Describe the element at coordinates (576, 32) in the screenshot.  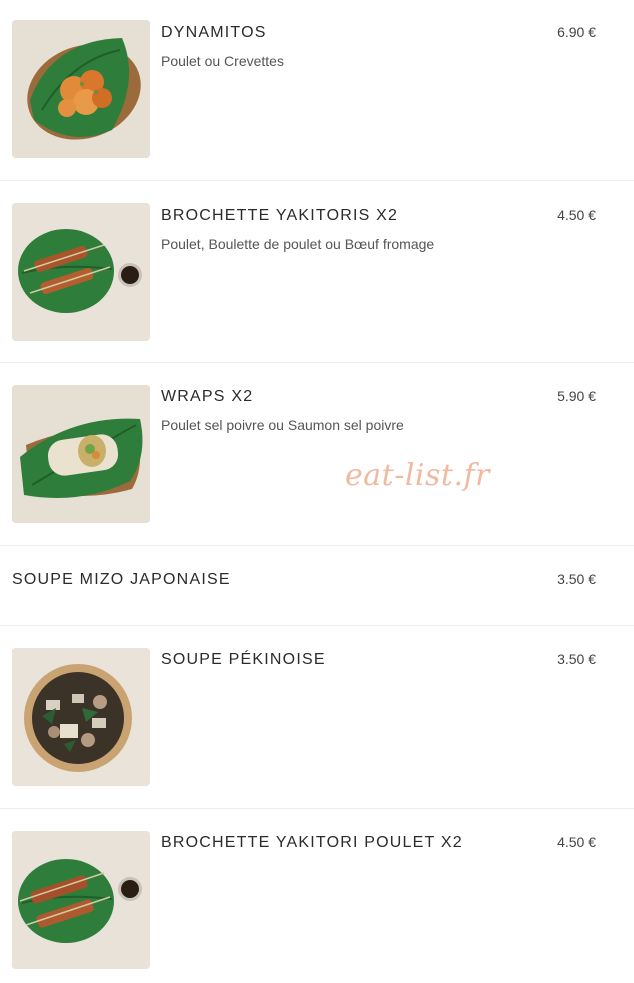
I see `item-price: 6.90 €` at that location.